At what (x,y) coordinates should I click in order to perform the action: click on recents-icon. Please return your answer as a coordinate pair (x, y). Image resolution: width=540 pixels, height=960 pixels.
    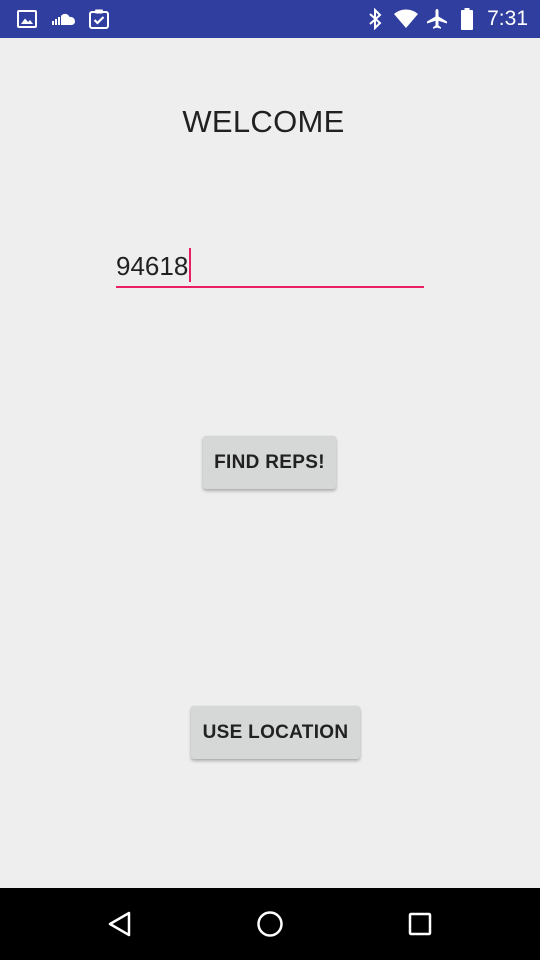
    Looking at the image, I should click on (420, 924).